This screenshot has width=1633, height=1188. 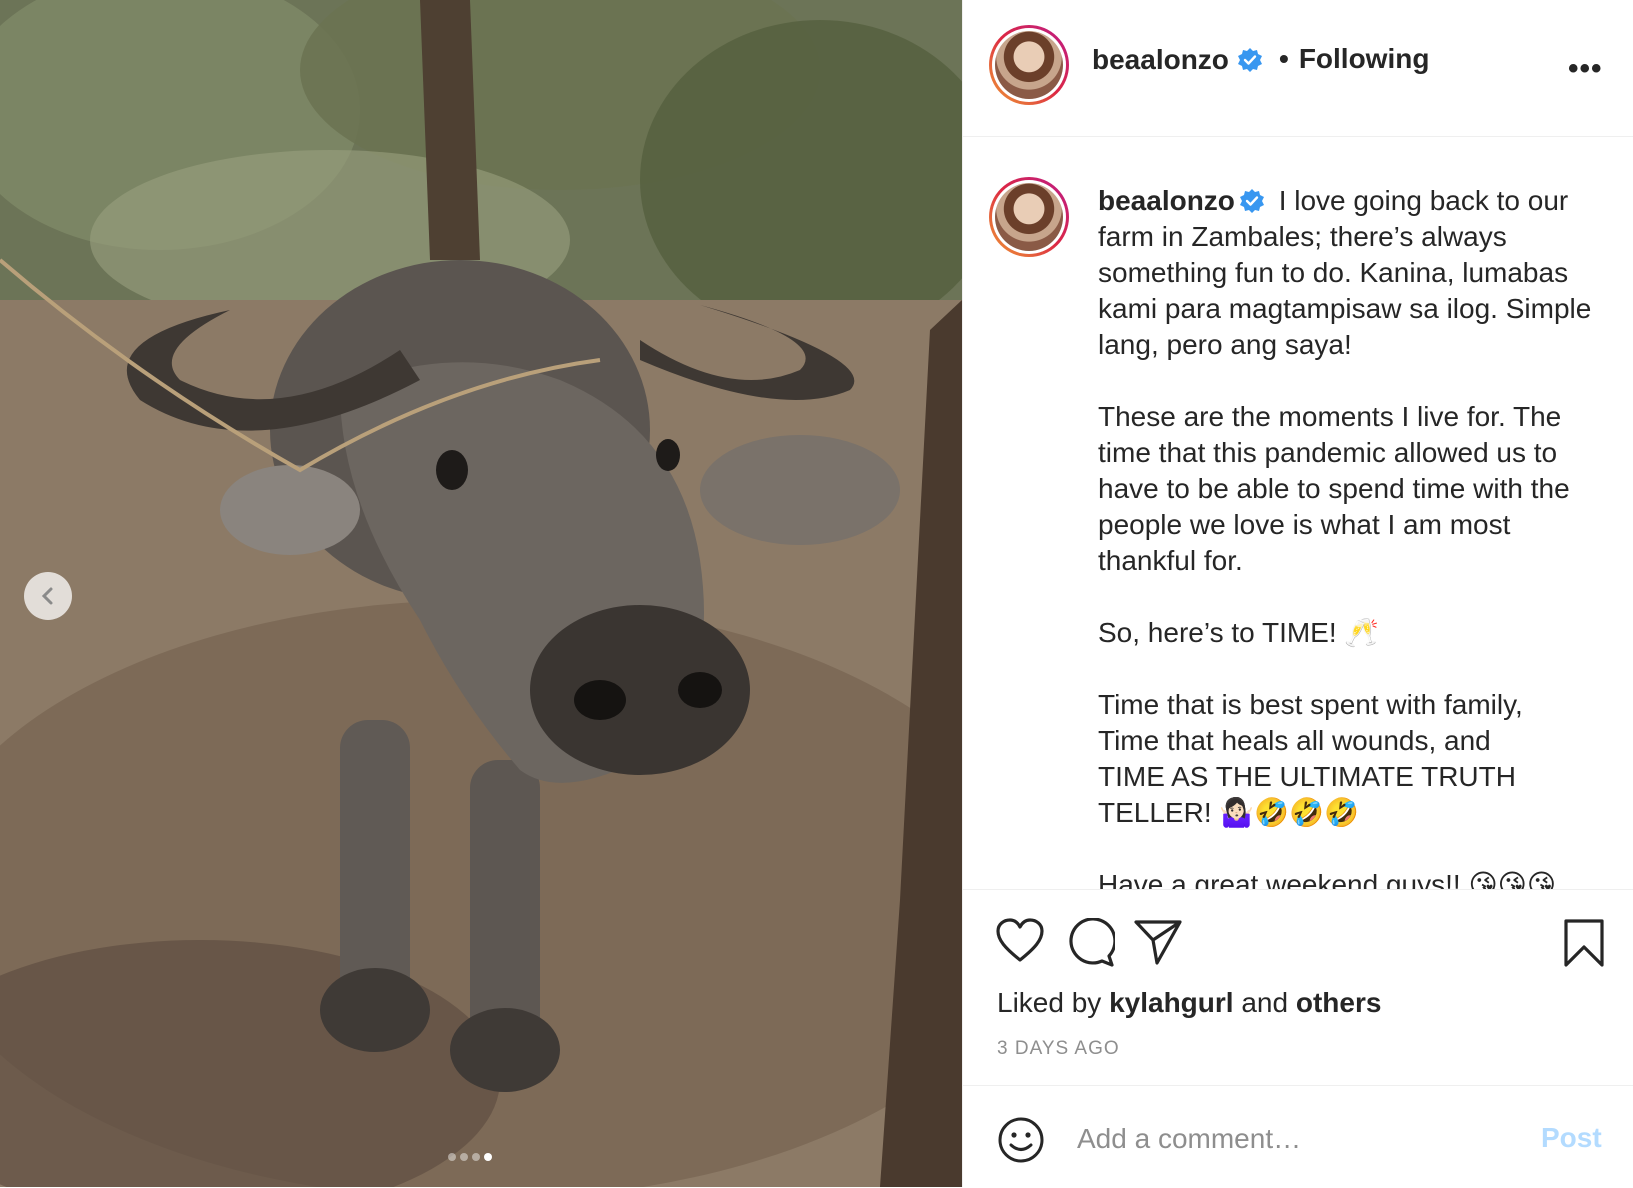 What do you see at coordinates (1297, 1139) in the screenshot?
I see `comment-input` at bounding box center [1297, 1139].